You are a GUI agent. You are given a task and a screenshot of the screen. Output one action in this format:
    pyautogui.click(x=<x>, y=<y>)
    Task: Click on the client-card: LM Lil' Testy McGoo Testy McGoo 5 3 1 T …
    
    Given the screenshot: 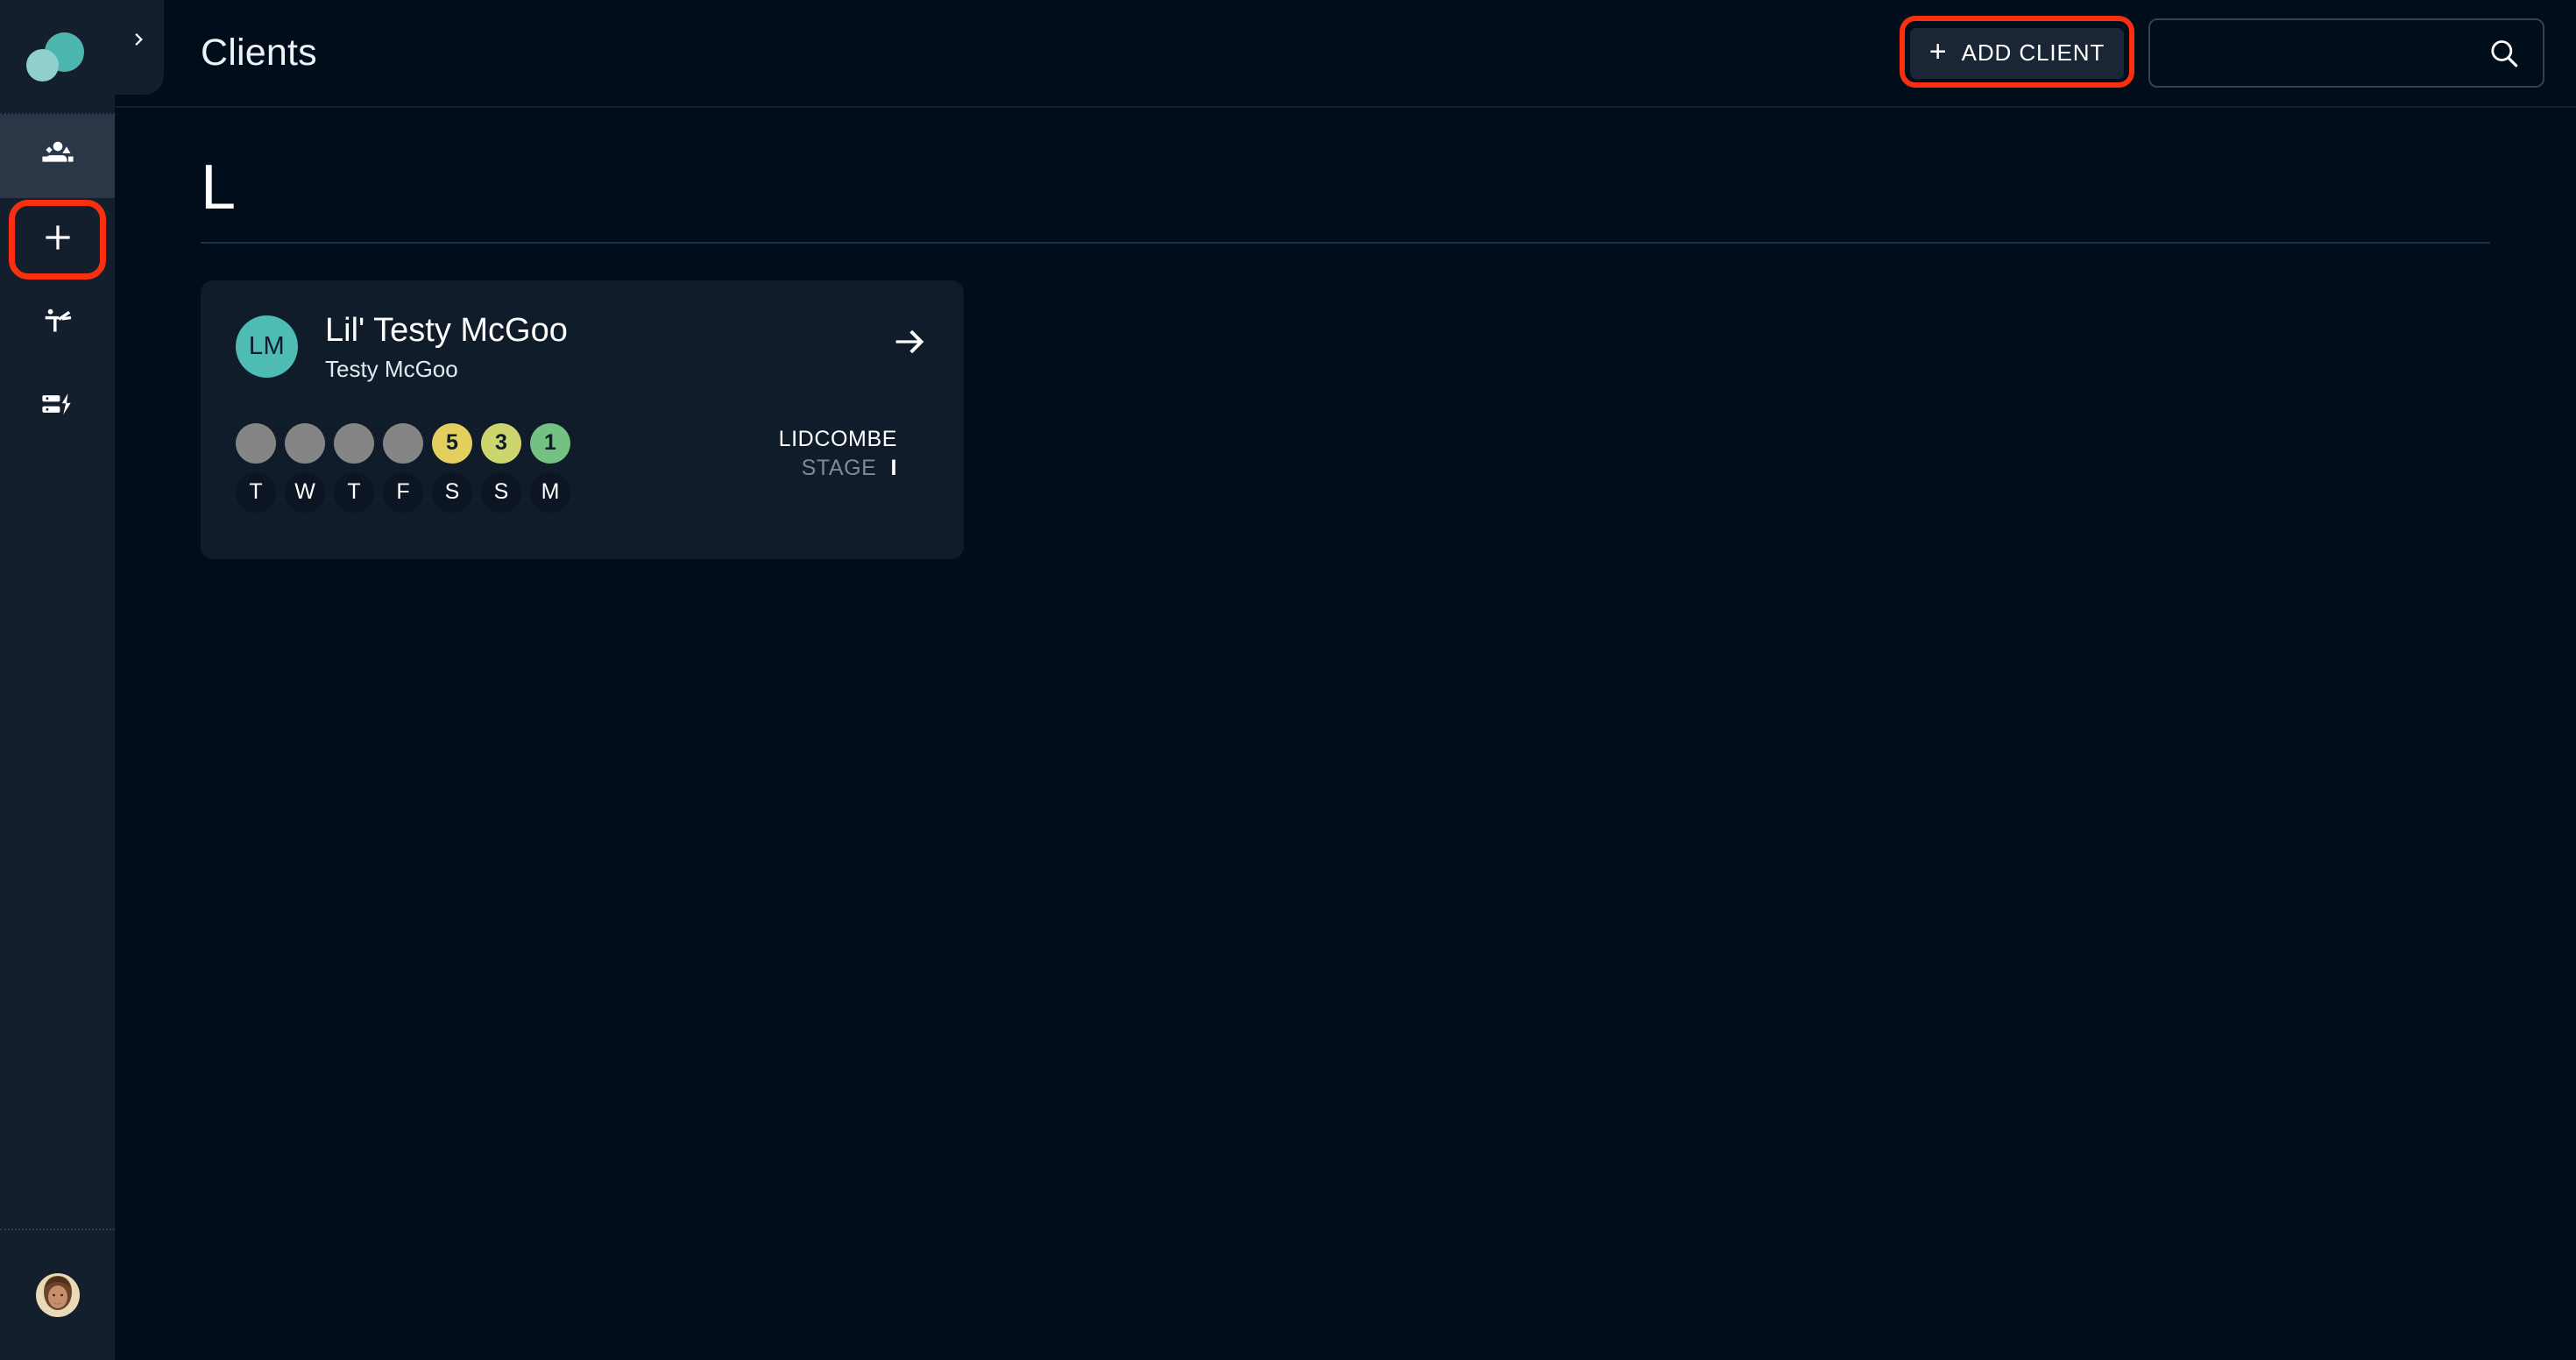 What is the action you would take?
    pyautogui.click(x=582, y=419)
    